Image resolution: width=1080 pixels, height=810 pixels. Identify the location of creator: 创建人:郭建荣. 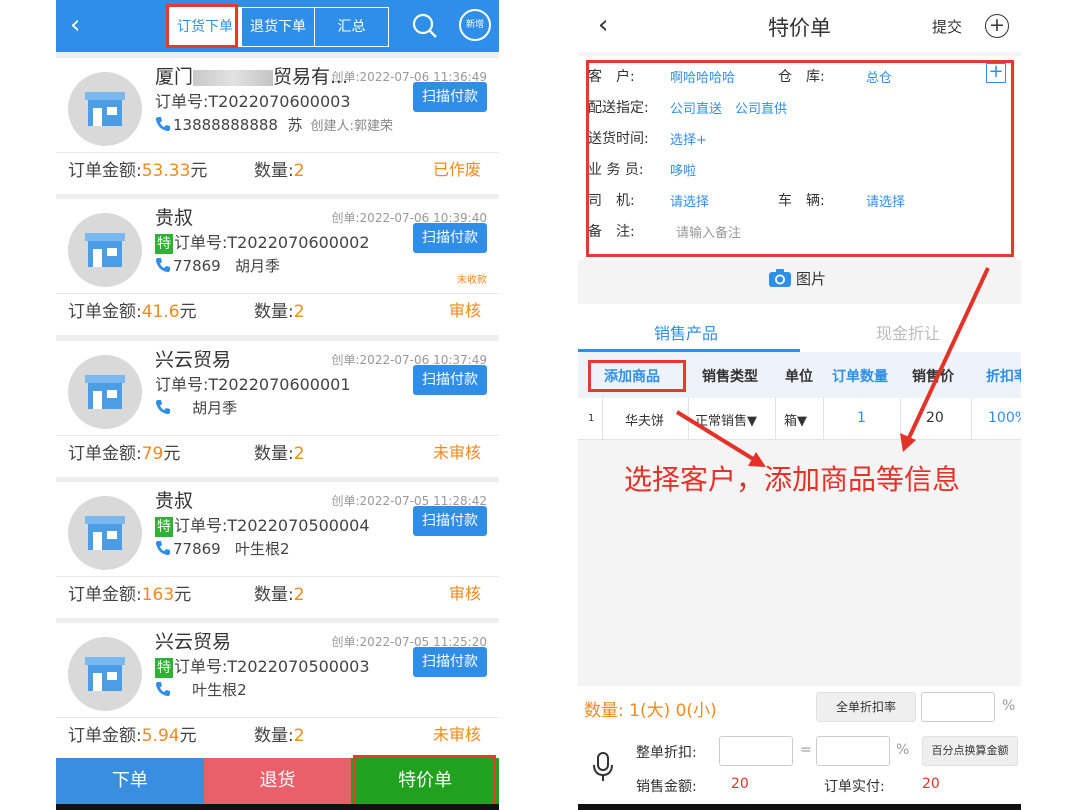
(352, 126).